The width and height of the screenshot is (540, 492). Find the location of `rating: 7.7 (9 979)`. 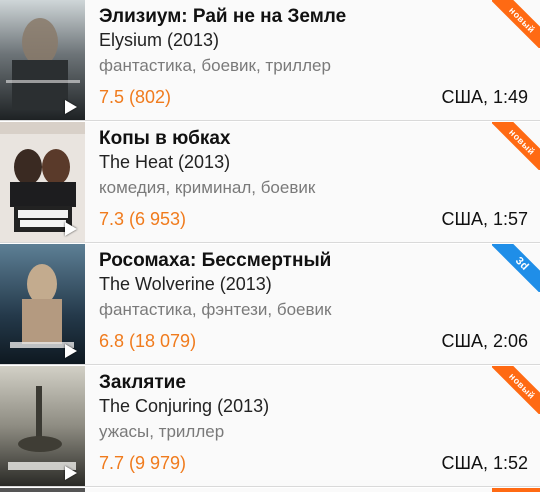

rating: 7.7 (9 979) is located at coordinates (143, 463).